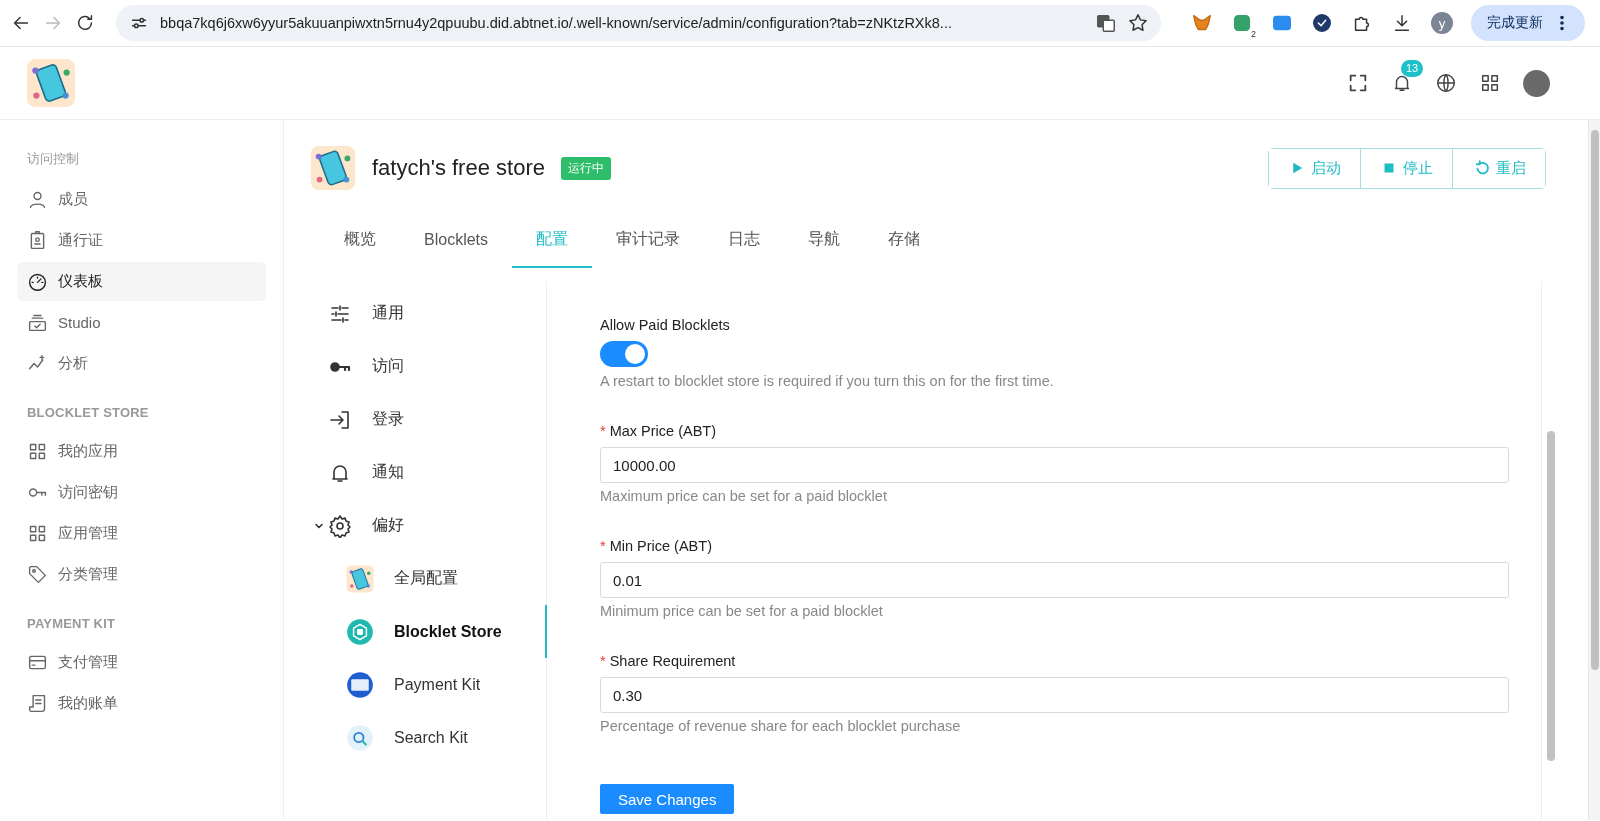 The width and height of the screenshot is (1600, 821). I want to click on section-heading: PAYMENT KIT, so click(71, 623).